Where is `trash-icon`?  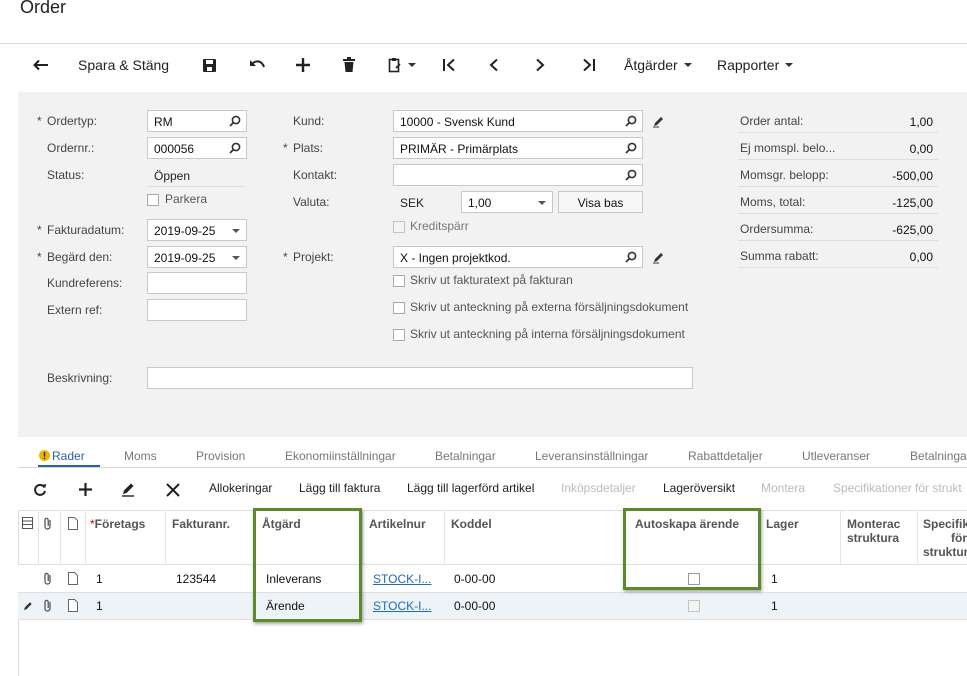
trash-icon is located at coordinates (349, 64).